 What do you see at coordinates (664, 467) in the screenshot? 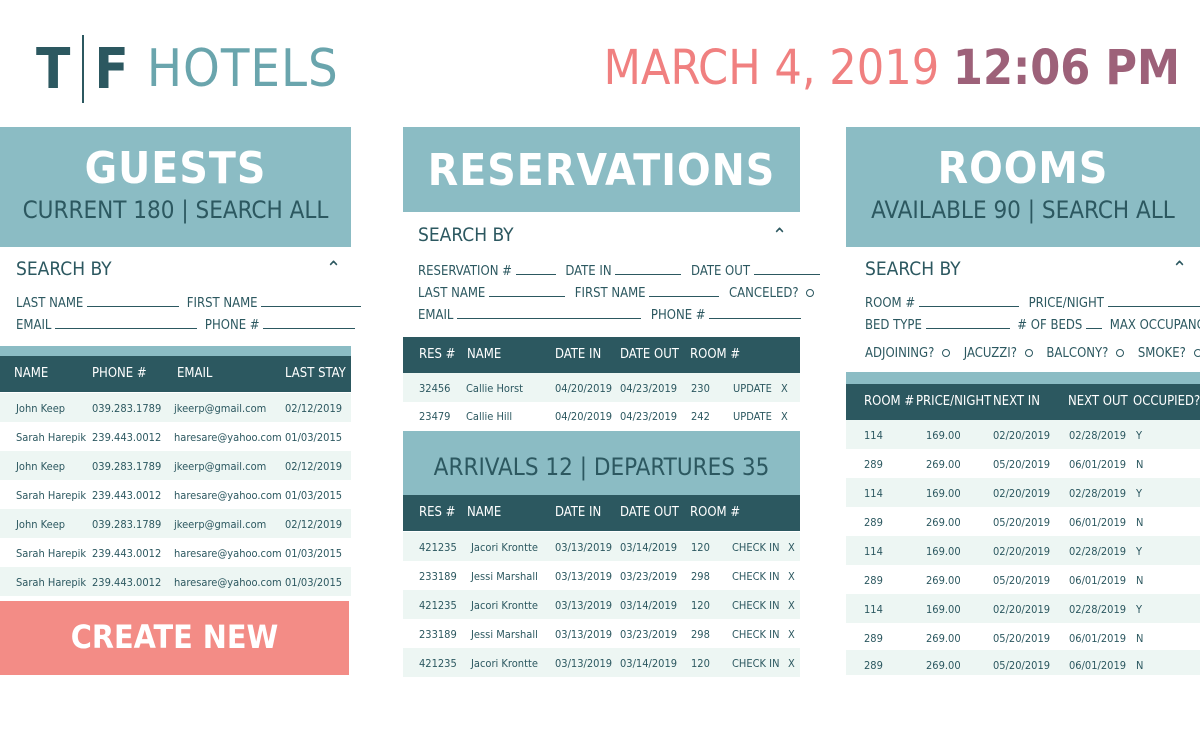
I see `departures-label: DEPARTURES` at bounding box center [664, 467].